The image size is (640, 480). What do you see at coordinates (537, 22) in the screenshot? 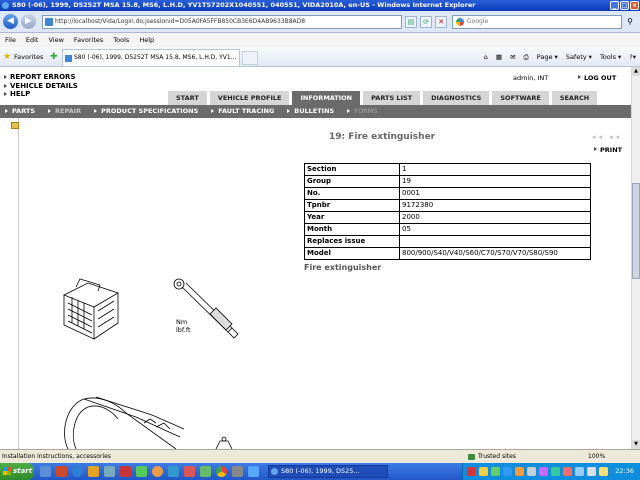
I see `search-input: Google` at bounding box center [537, 22].